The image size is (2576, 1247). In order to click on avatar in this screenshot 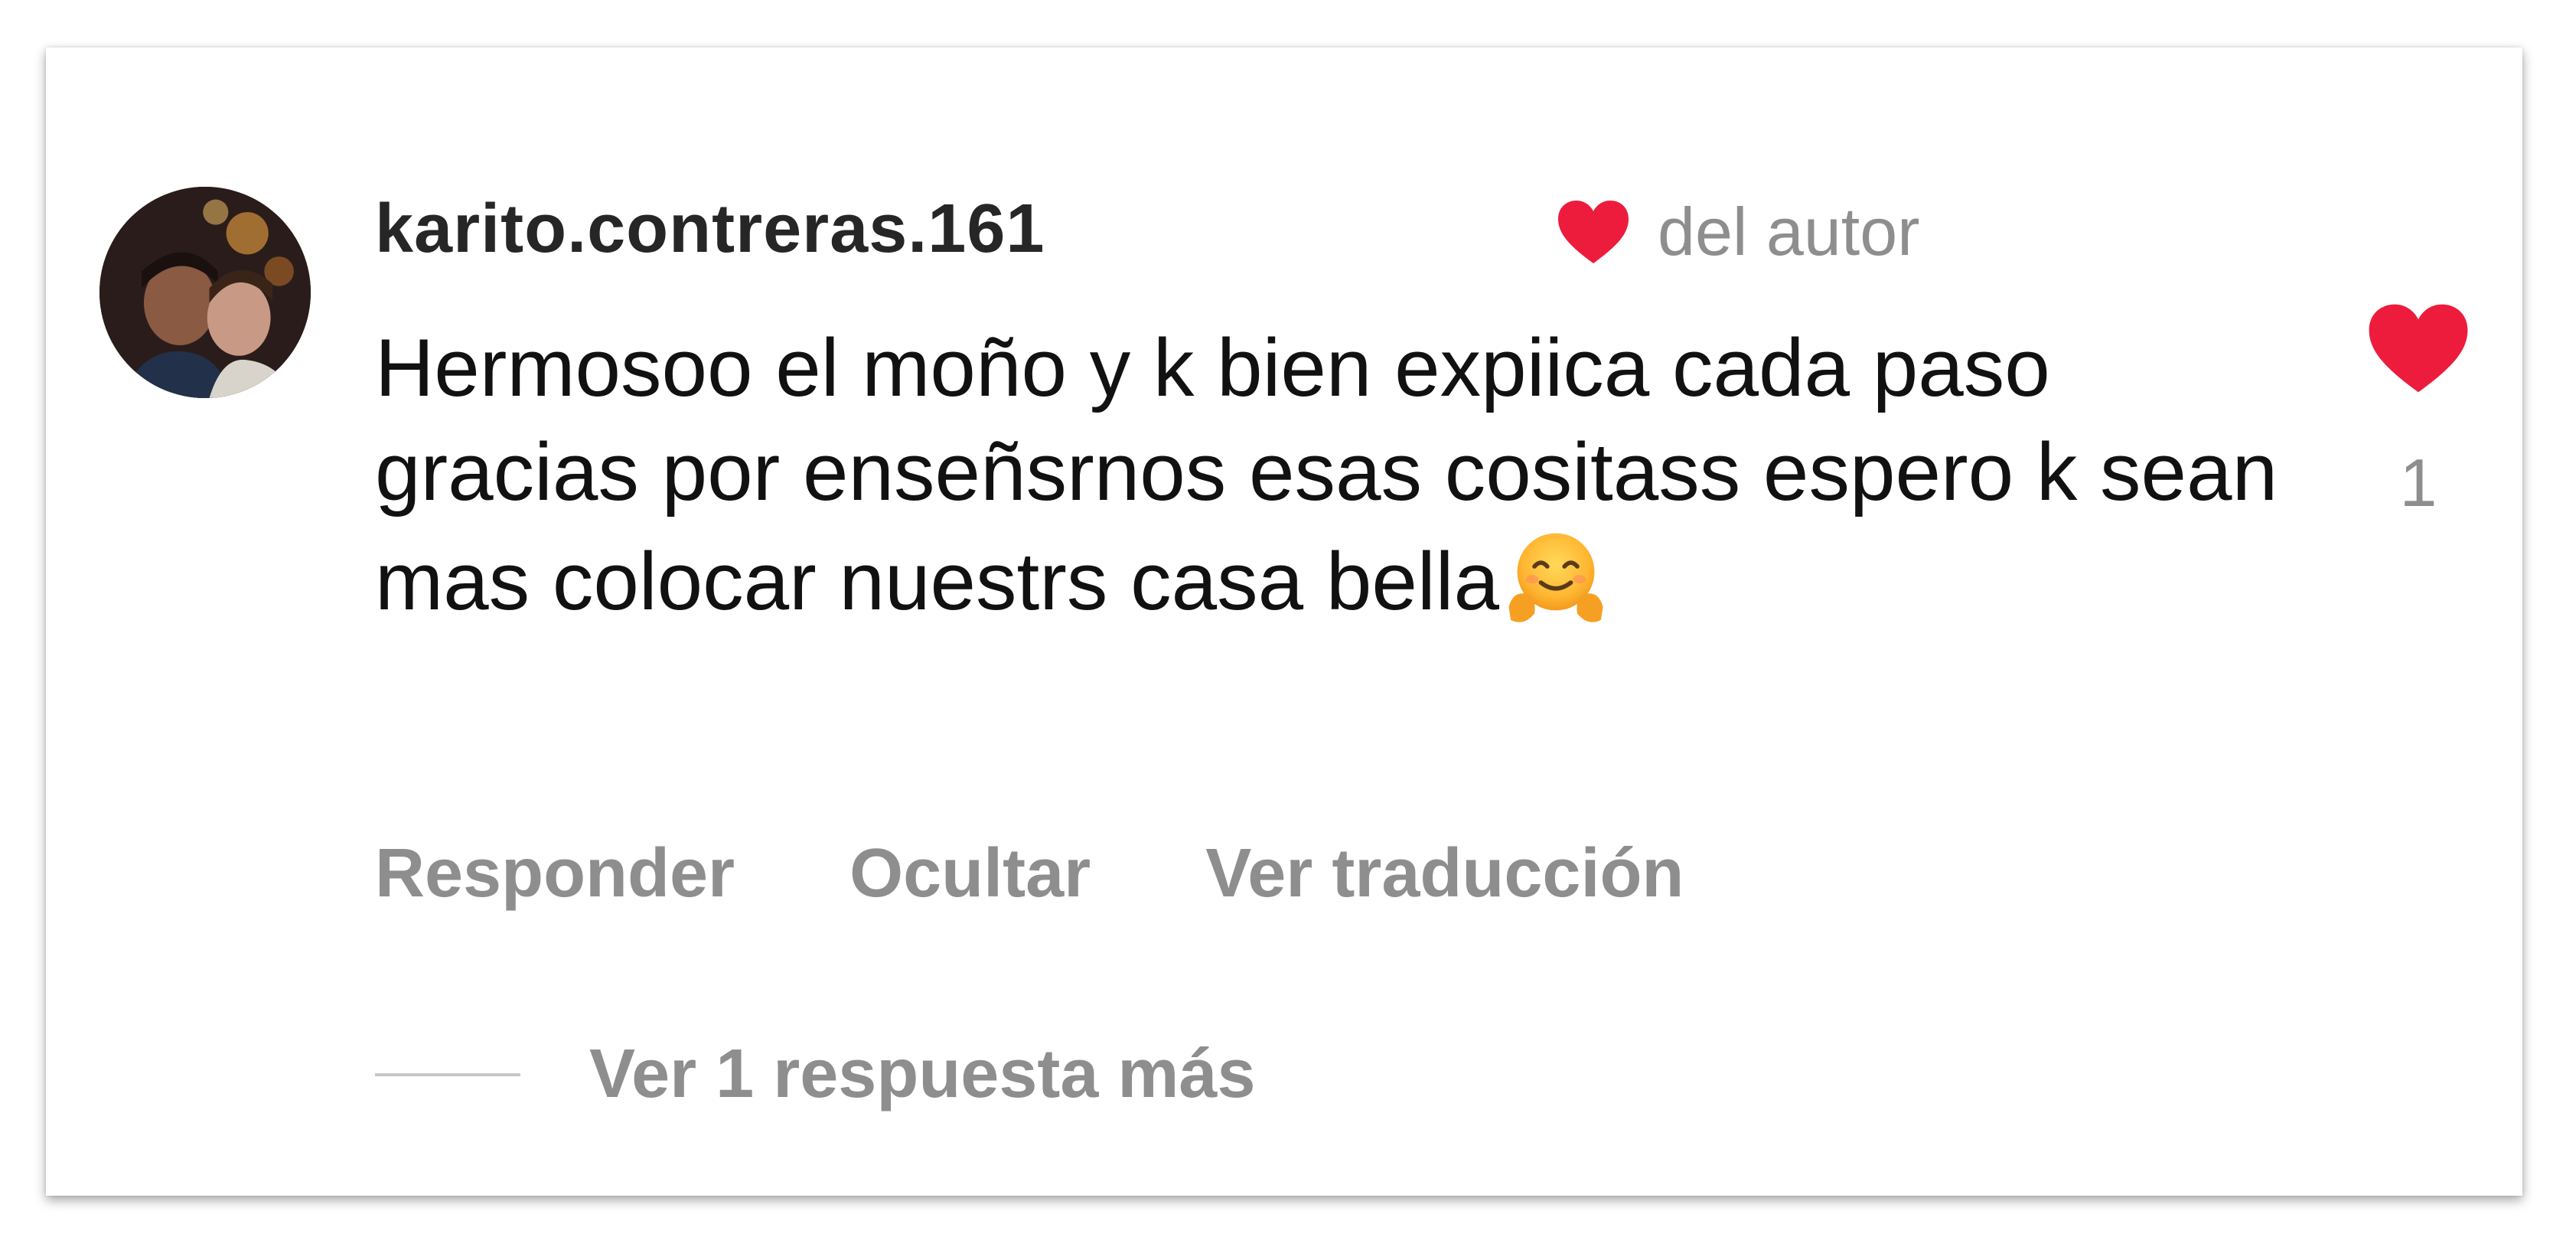, I will do `click(205, 292)`.